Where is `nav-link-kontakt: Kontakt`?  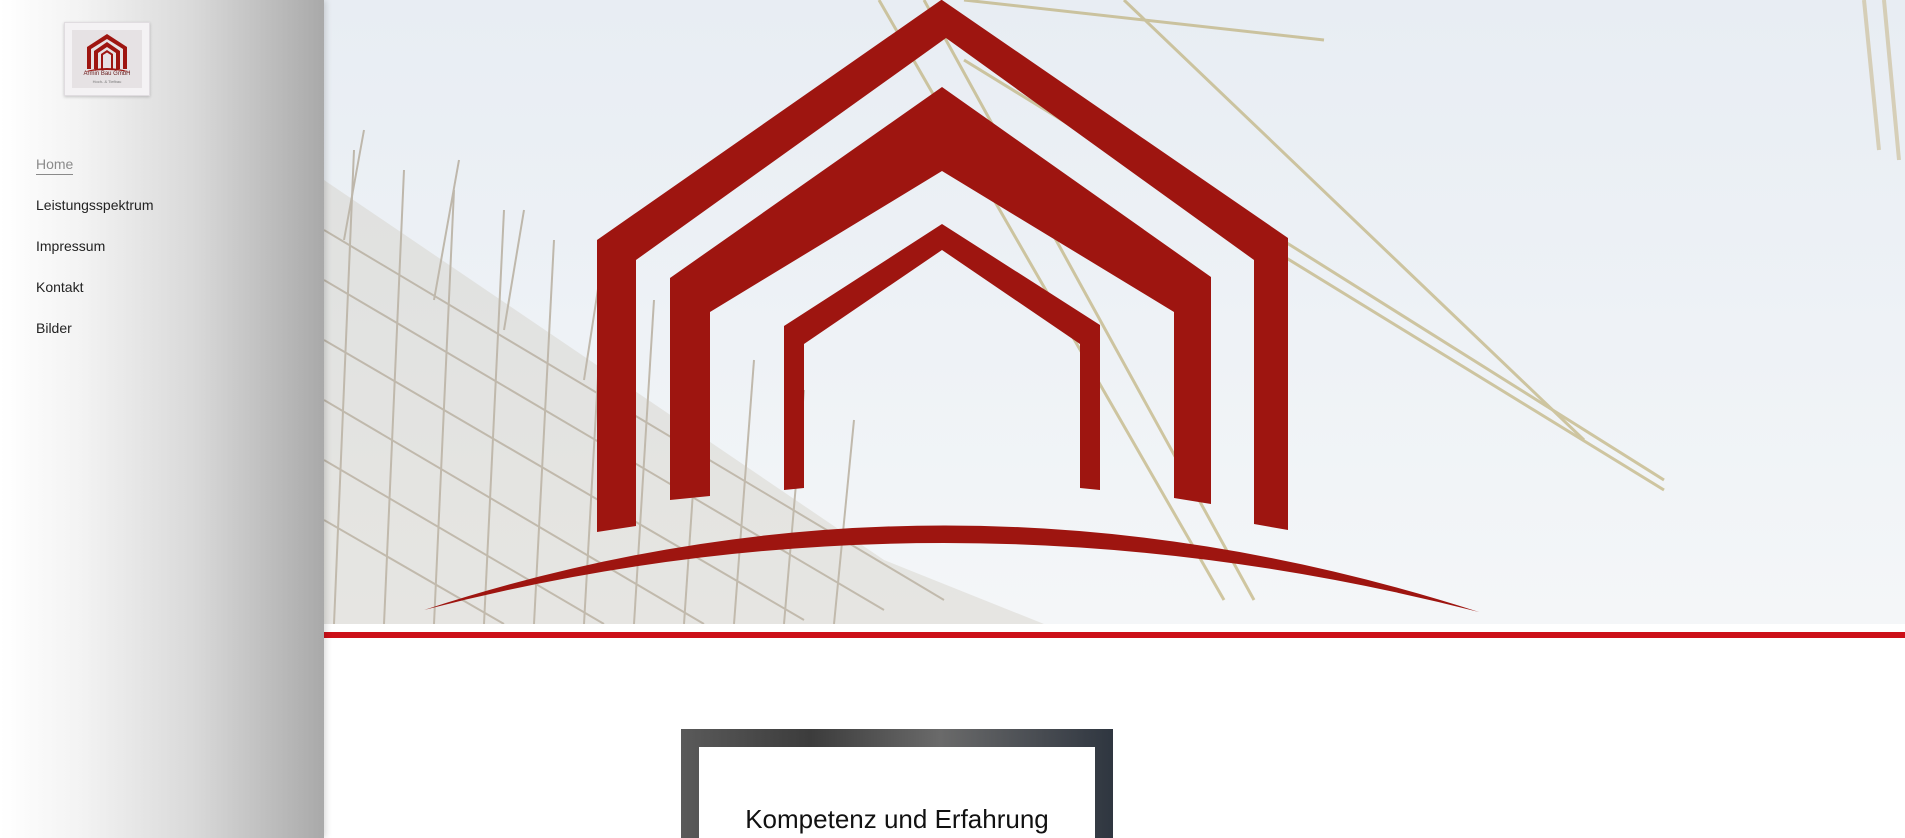
nav-link-kontakt: Kontakt is located at coordinates (59, 288).